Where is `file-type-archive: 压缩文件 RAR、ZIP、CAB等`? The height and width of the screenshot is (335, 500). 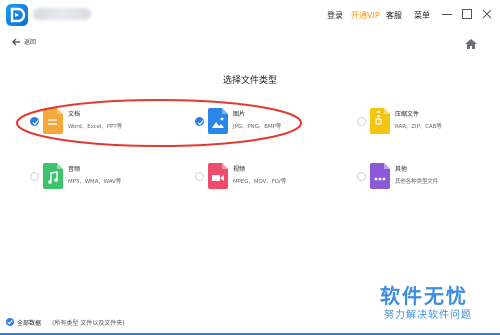
file-type-archive: 压缩文件 RAR、ZIP、CAB等 is located at coordinates (428, 122).